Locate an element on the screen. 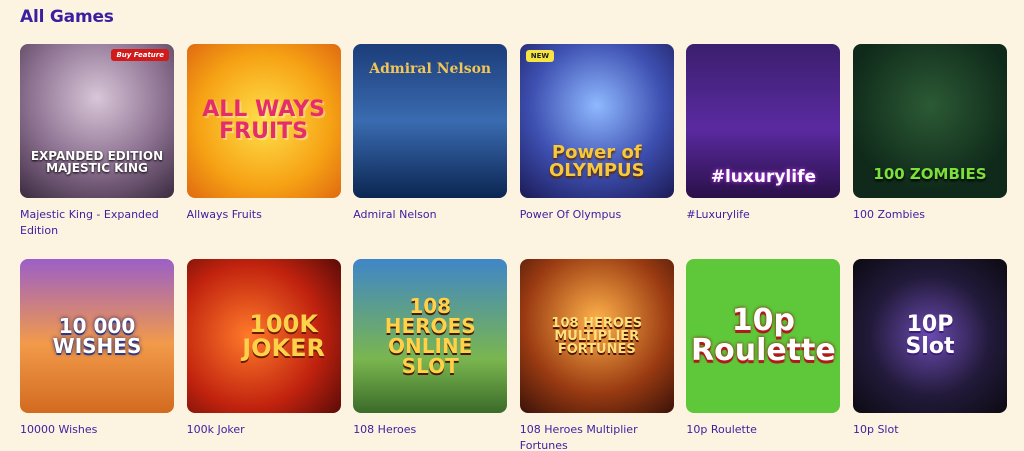 This screenshot has height=451, width=1024. game-title: #Luxurylife is located at coordinates (763, 215).